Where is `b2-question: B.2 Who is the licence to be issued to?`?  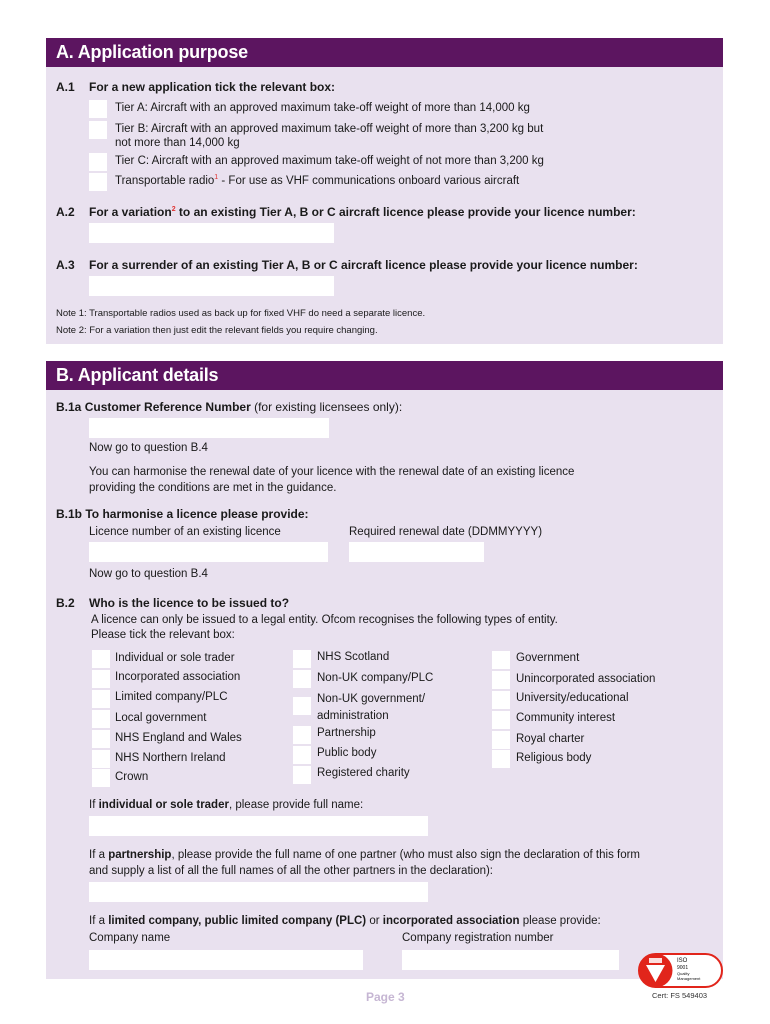 b2-question: B.2 Who is the licence to be issued to? is located at coordinates (173, 603).